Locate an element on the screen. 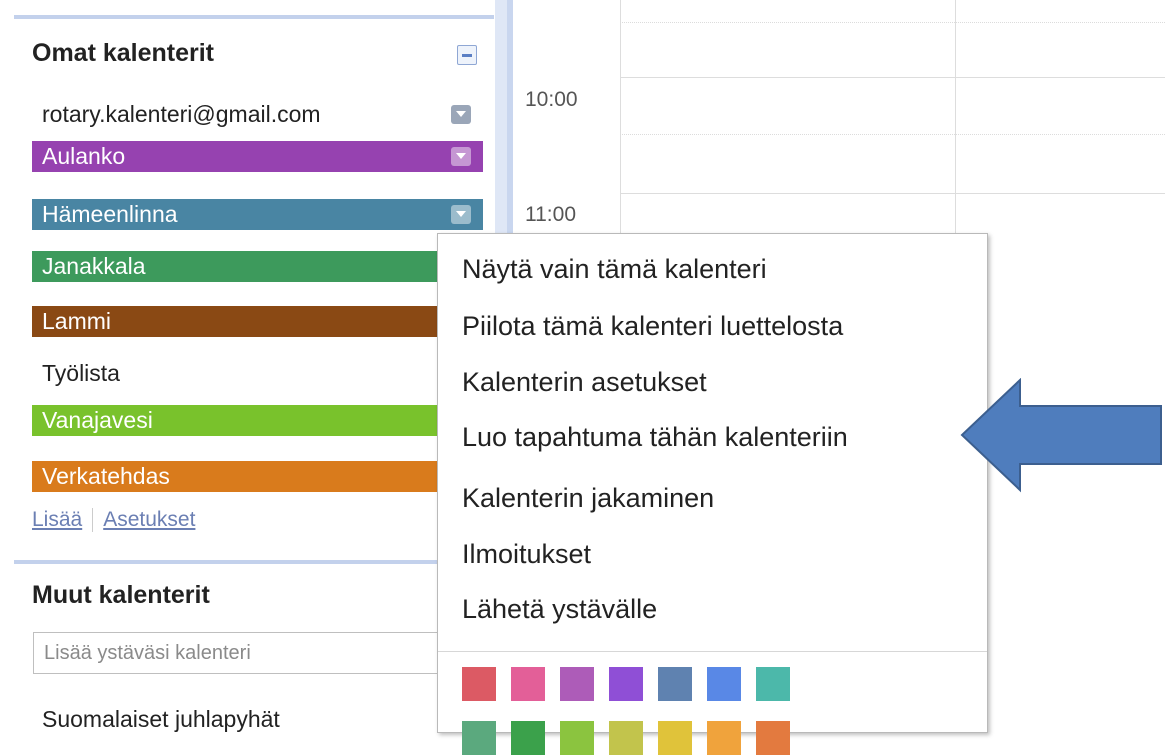 The width and height of the screenshot is (1165, 755). add-calendar-link: Lisää is located at coordinates (57, 519).